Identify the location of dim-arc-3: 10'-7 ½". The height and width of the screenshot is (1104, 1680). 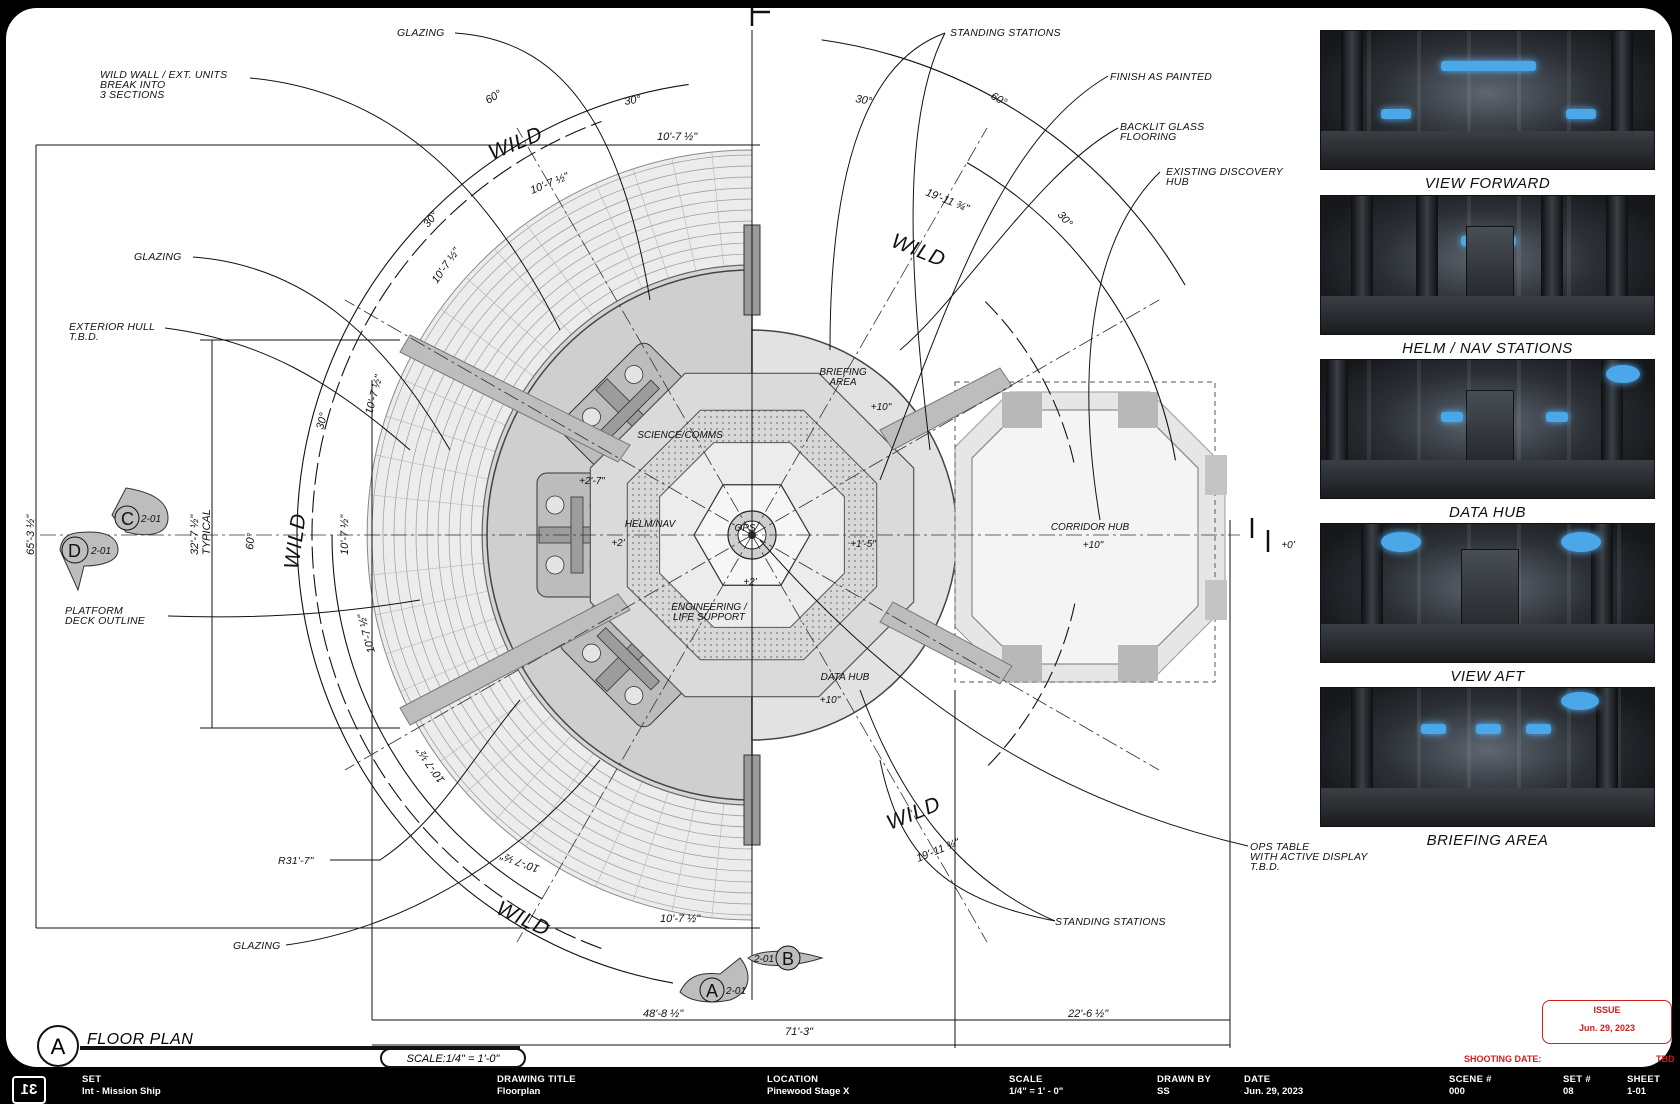
(374, 394).